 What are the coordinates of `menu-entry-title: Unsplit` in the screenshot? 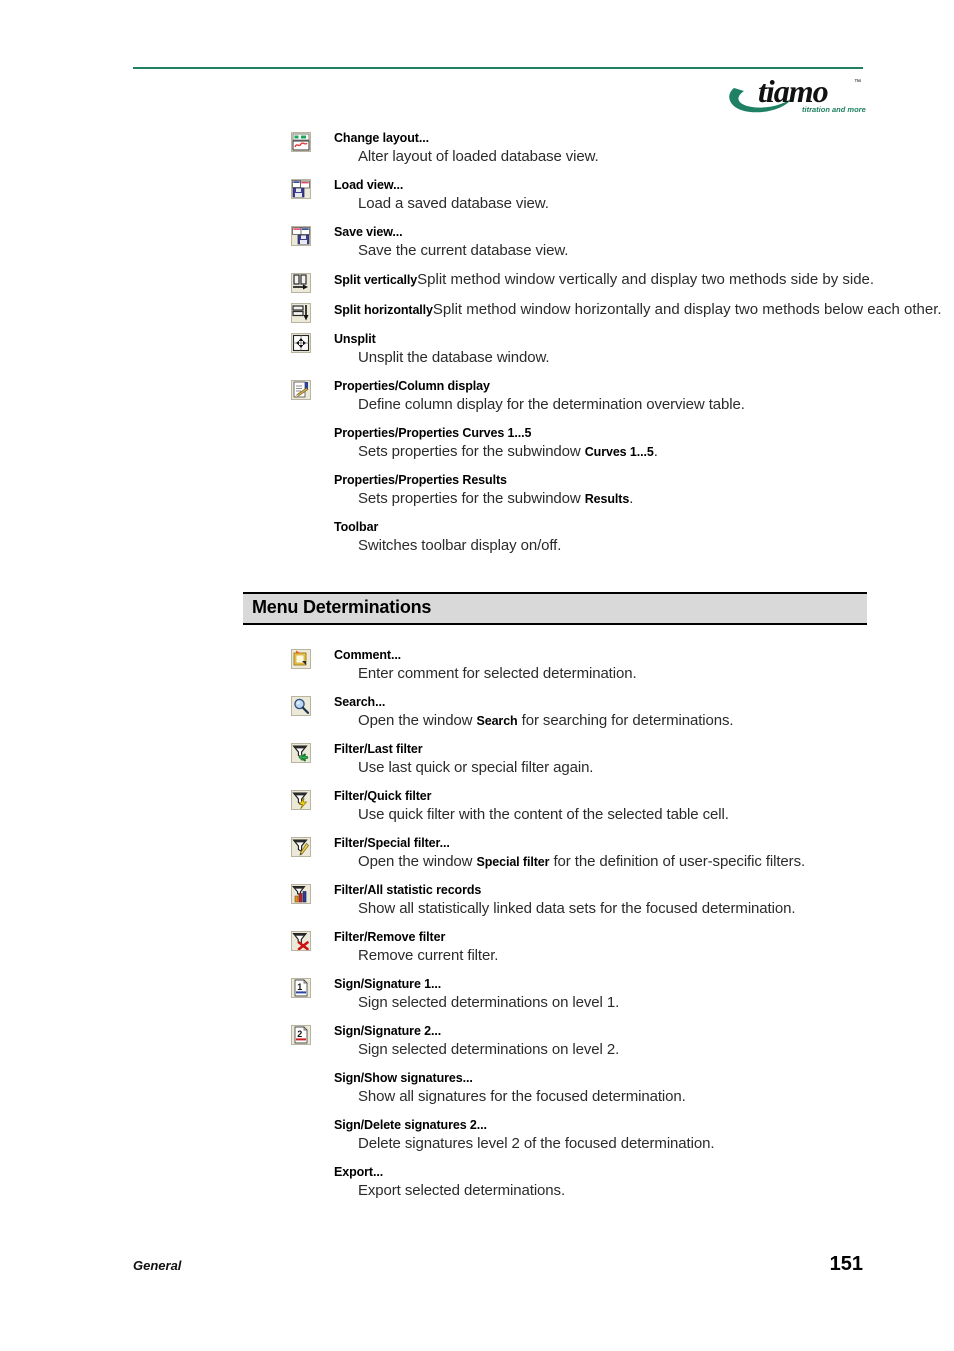 It's located at (644, 339).